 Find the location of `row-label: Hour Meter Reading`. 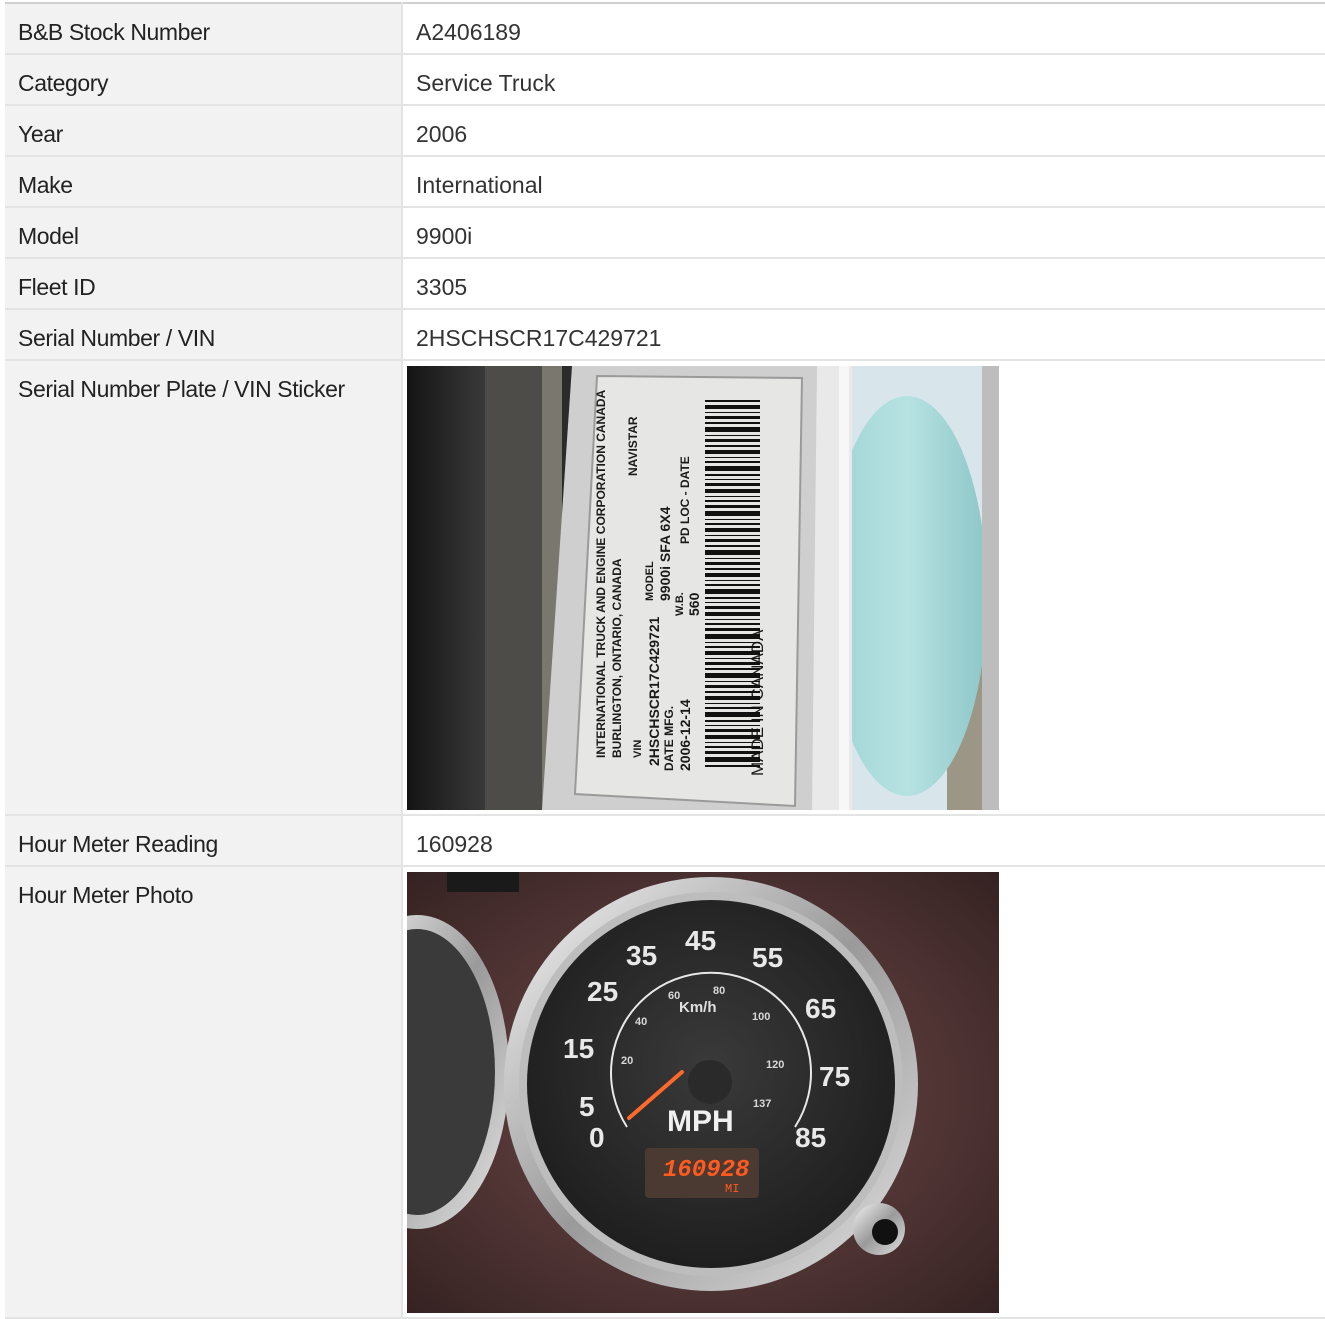

row-label: Hour Meter Reading is located at coordinates (118, 844).